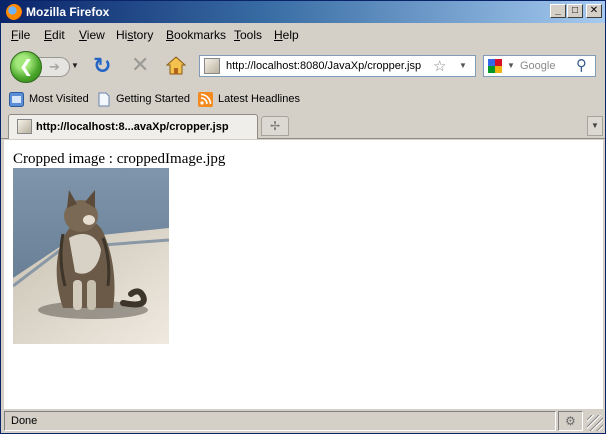  What do you see at coordinates (595, 126) in the screenshot?
I see `list-all-tabs-button: ▼` at bounding box center [595, 126].